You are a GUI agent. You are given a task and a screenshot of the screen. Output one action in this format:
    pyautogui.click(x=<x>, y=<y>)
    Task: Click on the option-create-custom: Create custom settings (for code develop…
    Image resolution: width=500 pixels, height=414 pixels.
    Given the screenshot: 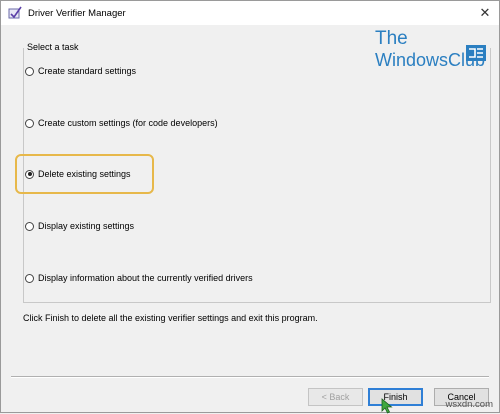 What is the action you would take?
    pyautogui.click(x=121, y=123)
    